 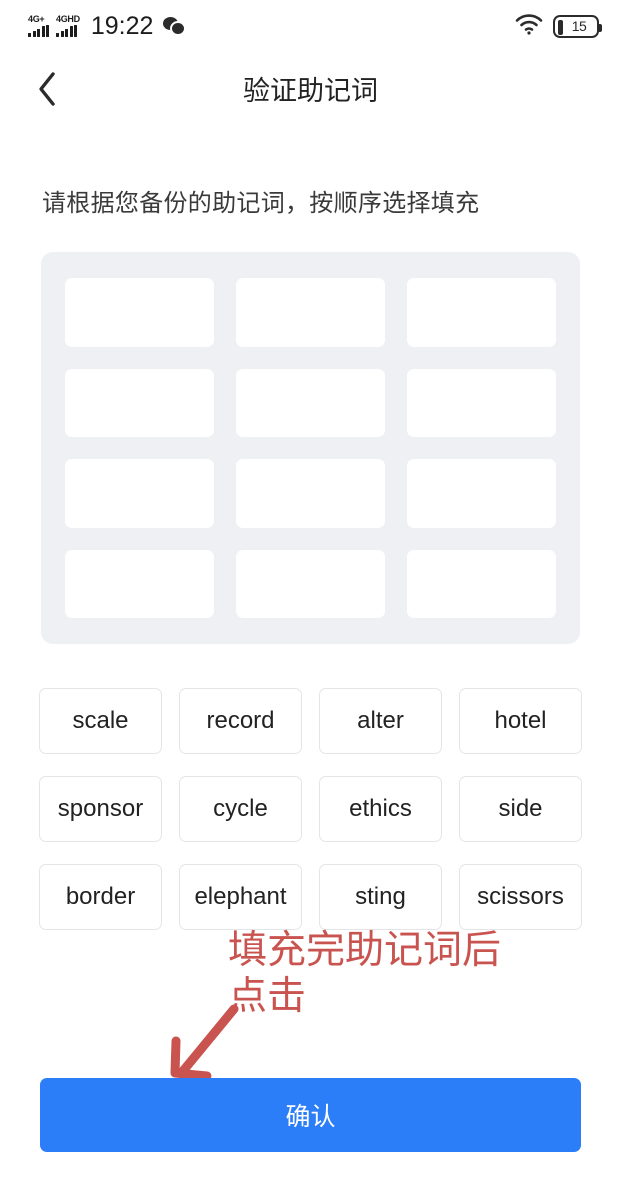 What do you see at coordinates (66, 31) in the screenshot?
I see `signal-bars-secondary-icon` at bounding box center [66, 31].